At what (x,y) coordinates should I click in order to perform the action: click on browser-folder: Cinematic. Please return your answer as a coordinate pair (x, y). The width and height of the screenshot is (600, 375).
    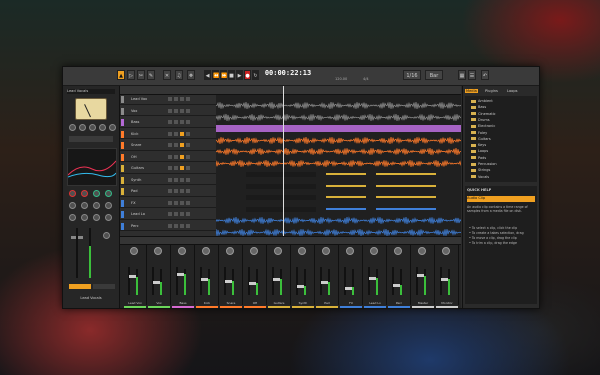
    Looking at the image, I should click on (501, 115).